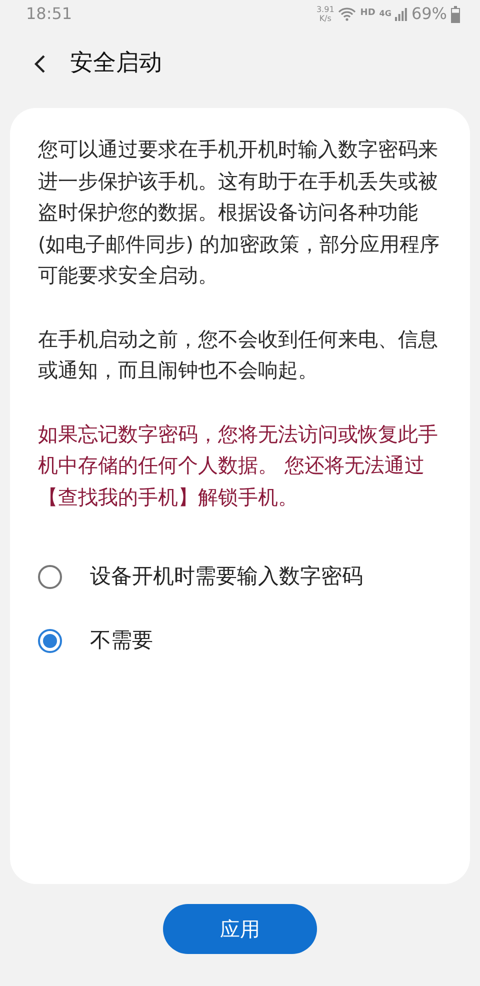 This screenshot has width=480, height=986. What do you see at coordinates (40, 64) in the screenshot?
I see `back-icon` at bounding box center [40, 64].